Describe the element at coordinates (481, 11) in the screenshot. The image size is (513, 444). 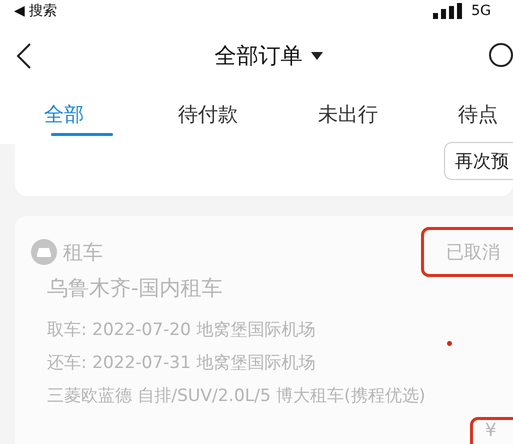
I see `network-label: 5G` at that location.